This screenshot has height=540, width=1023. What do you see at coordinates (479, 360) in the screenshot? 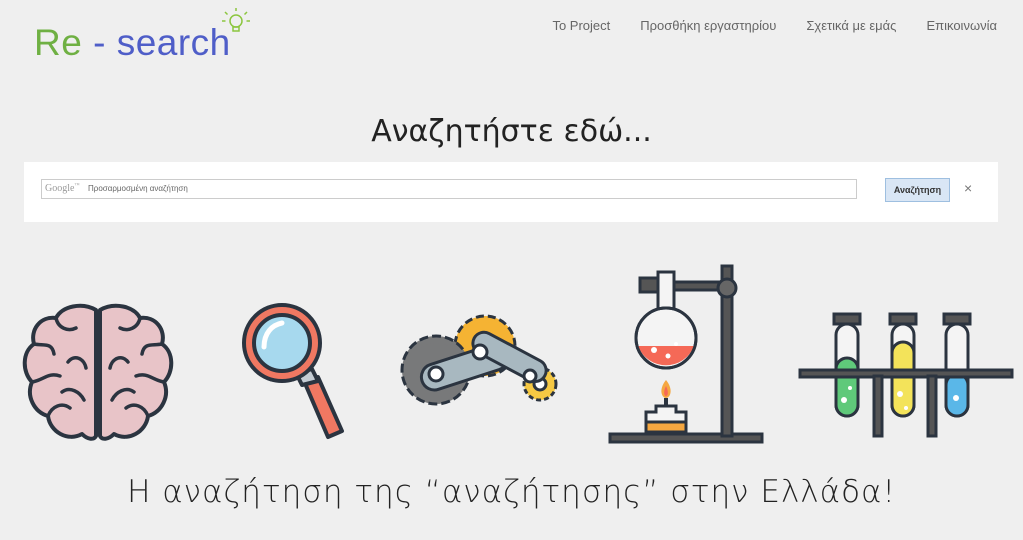
I see `gears-illustration` at bounding box center [479, 360].